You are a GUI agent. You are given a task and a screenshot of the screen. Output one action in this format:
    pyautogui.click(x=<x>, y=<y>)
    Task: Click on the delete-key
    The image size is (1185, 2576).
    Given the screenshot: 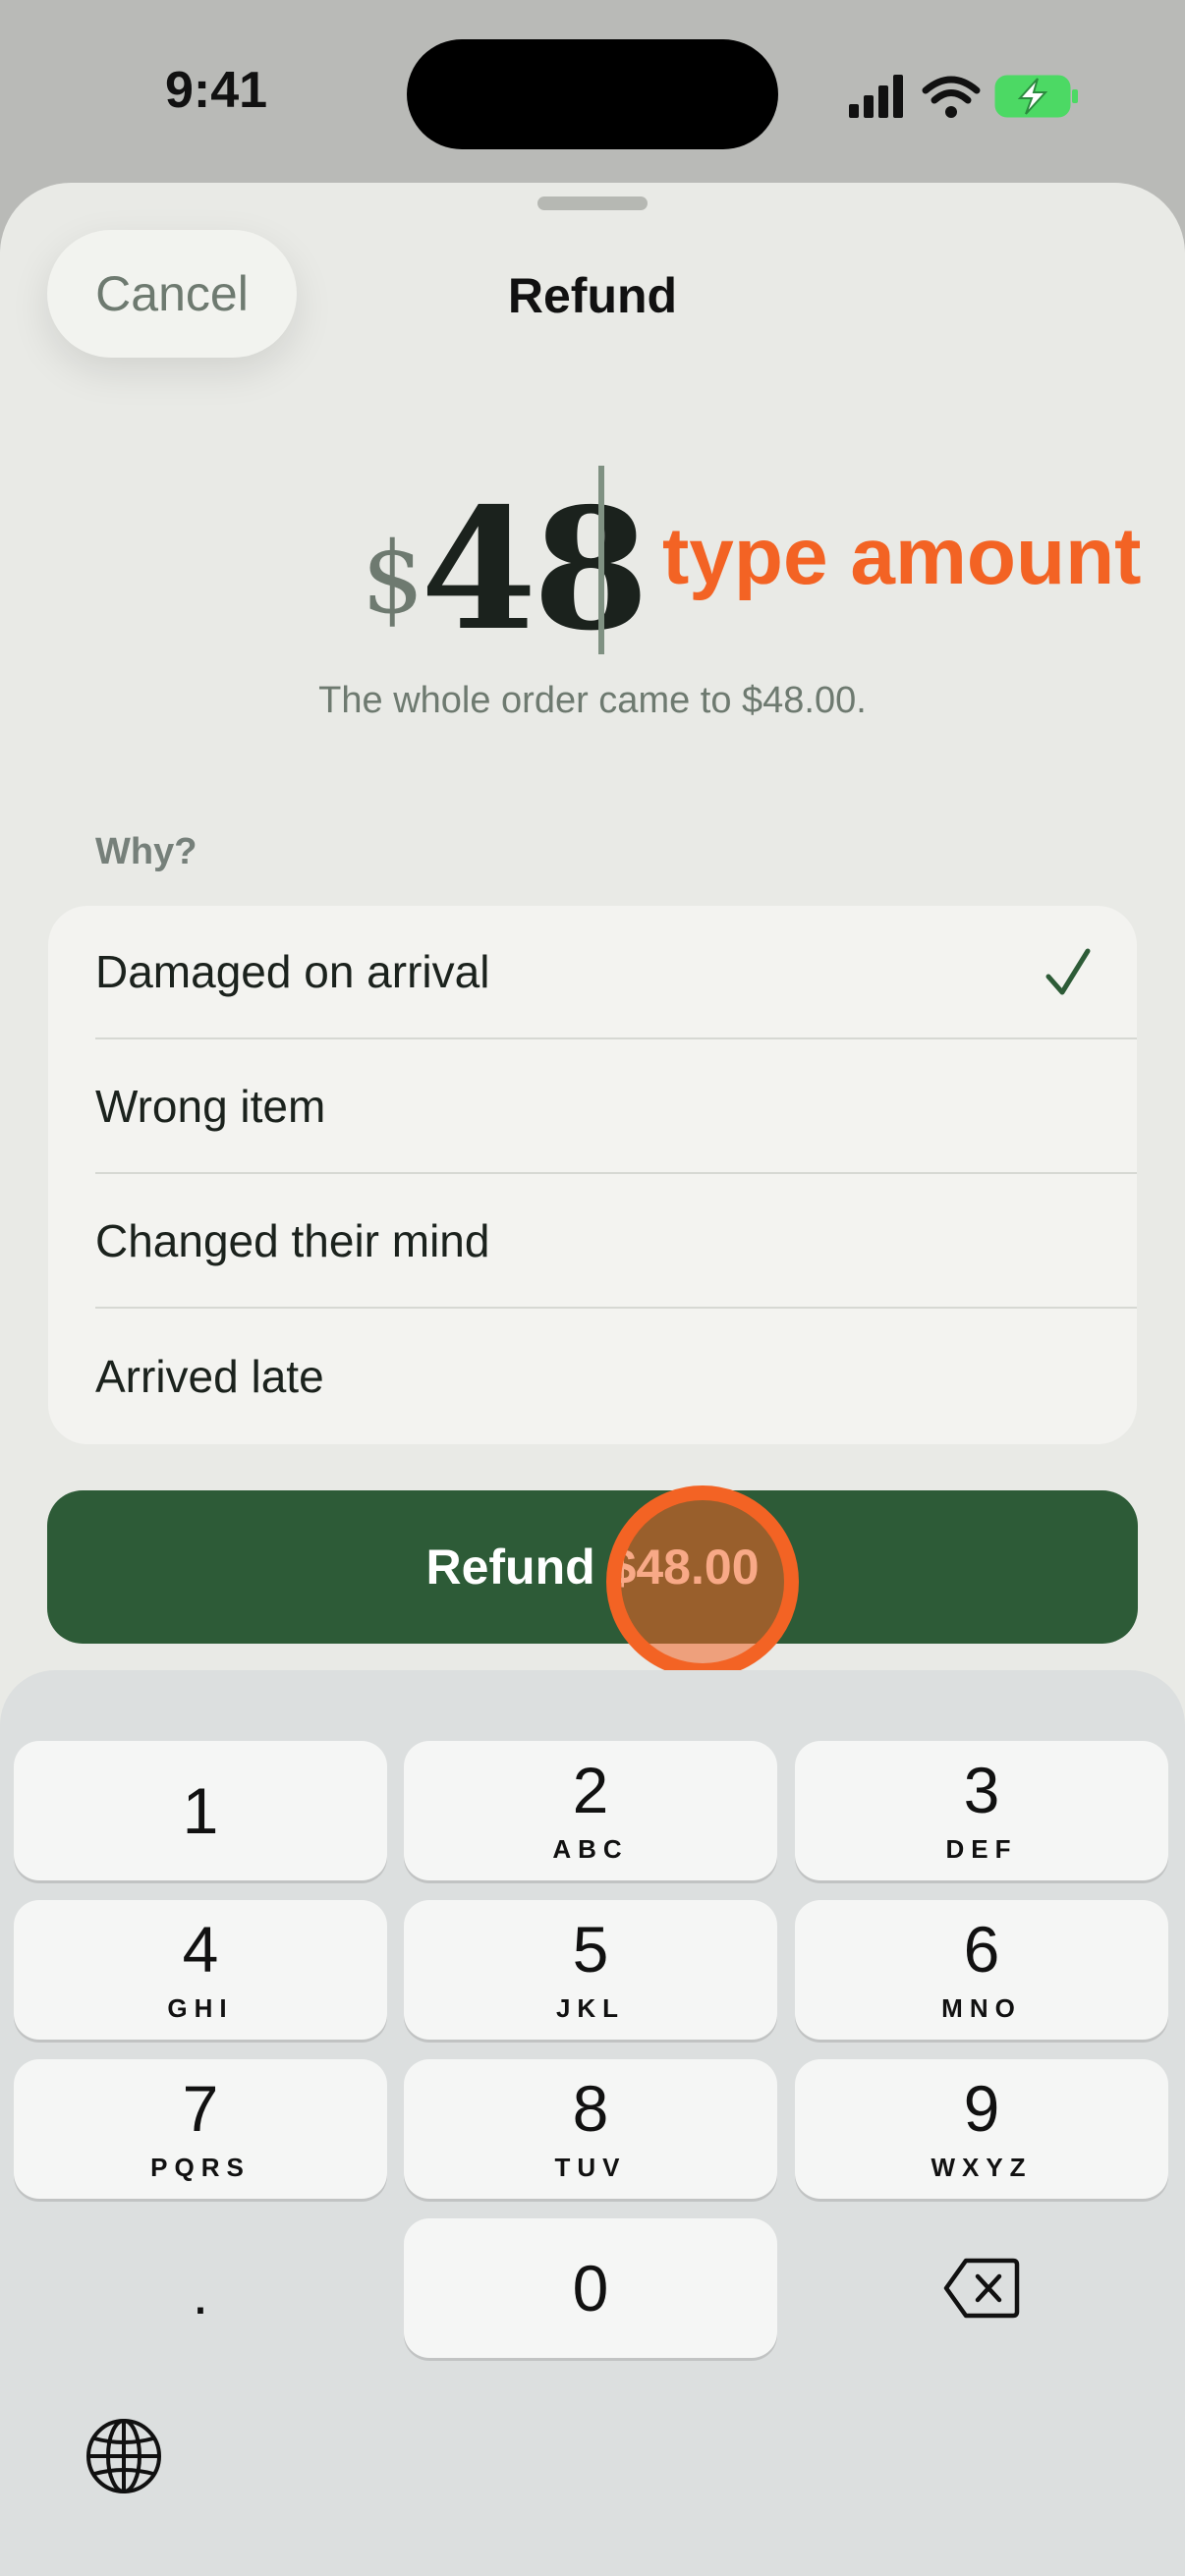 What is the action you would take?
    pyautogui.click(x=982, y=2288)
    